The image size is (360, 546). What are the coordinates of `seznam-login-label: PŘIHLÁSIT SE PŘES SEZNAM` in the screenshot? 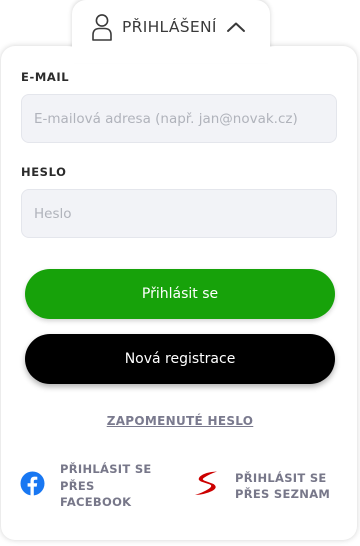 It's located at (283, 486).